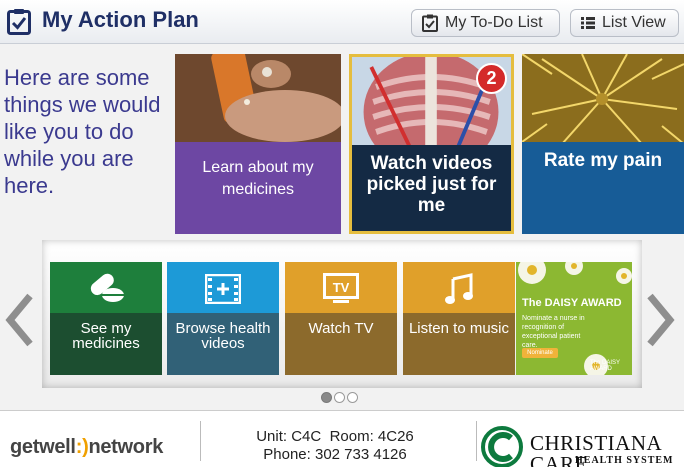  Describe the element at coordinates (20, 320) in the screenshot. I see `chevron-left-icon` at that location.